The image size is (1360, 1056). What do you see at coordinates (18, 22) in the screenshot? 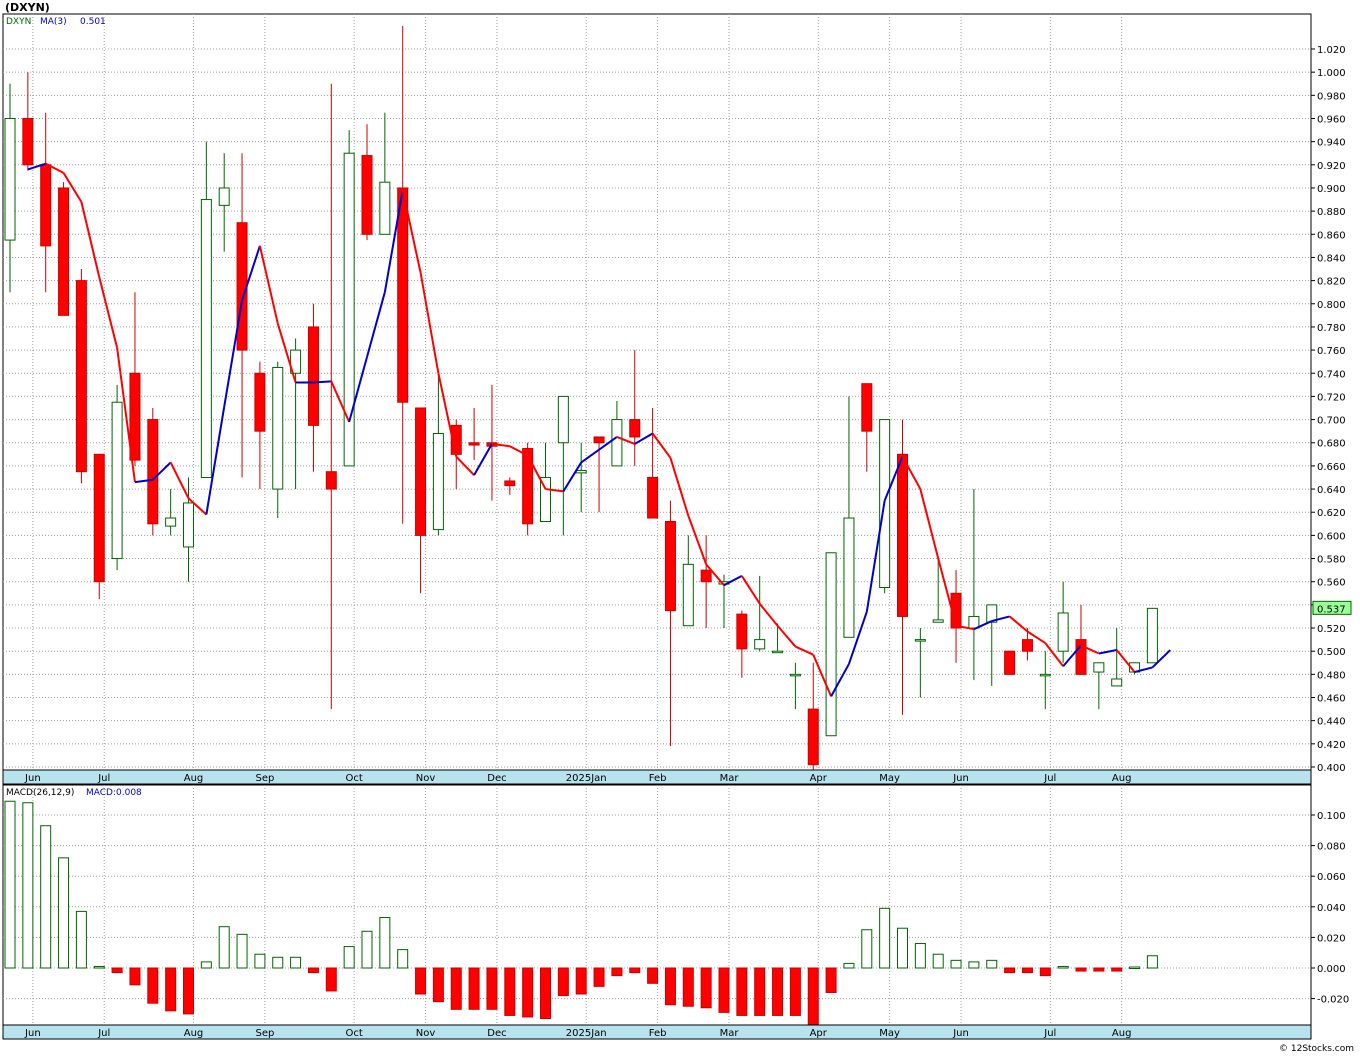
I see `legend-symbol: DXYN` at bounding box center [18, 22].